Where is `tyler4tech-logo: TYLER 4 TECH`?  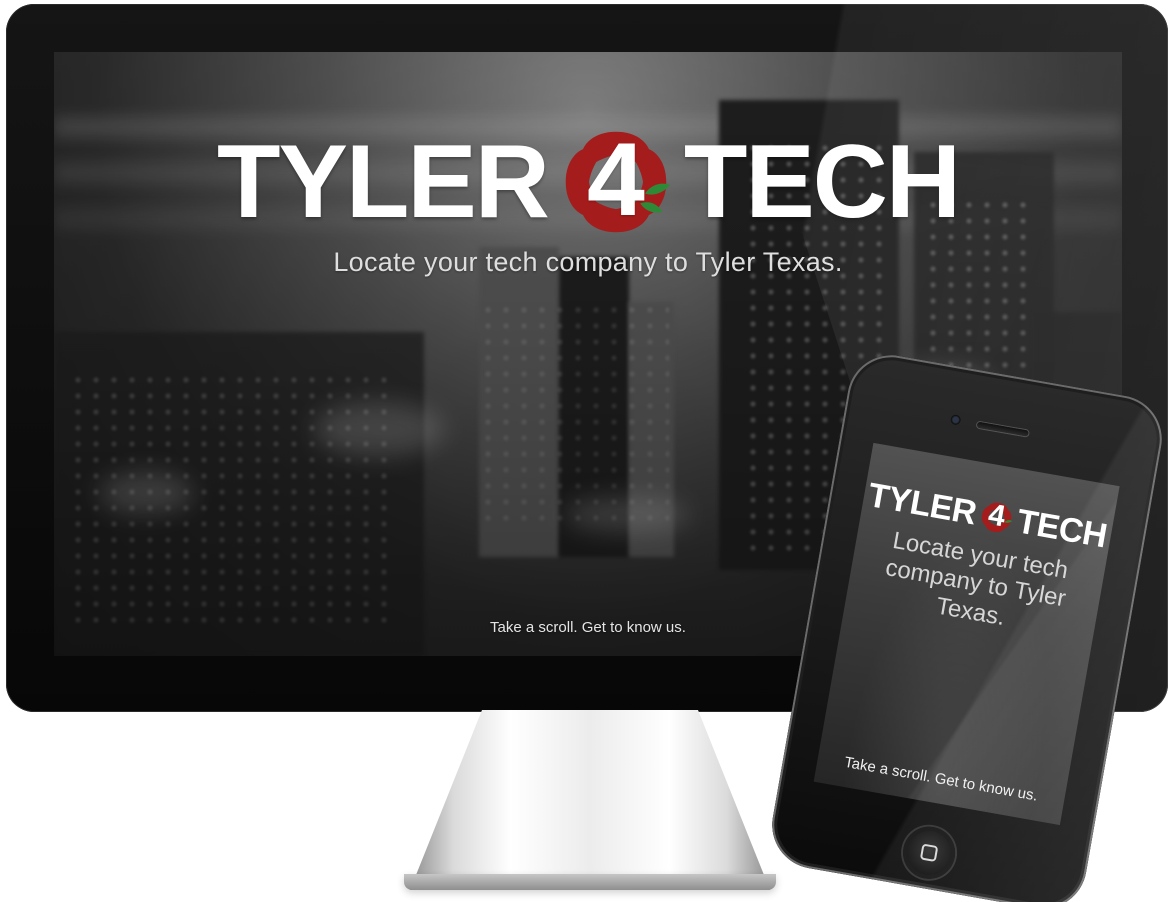 tyler4tech-logo: TYLER 4 TECH is located at coordinates (588, 182).